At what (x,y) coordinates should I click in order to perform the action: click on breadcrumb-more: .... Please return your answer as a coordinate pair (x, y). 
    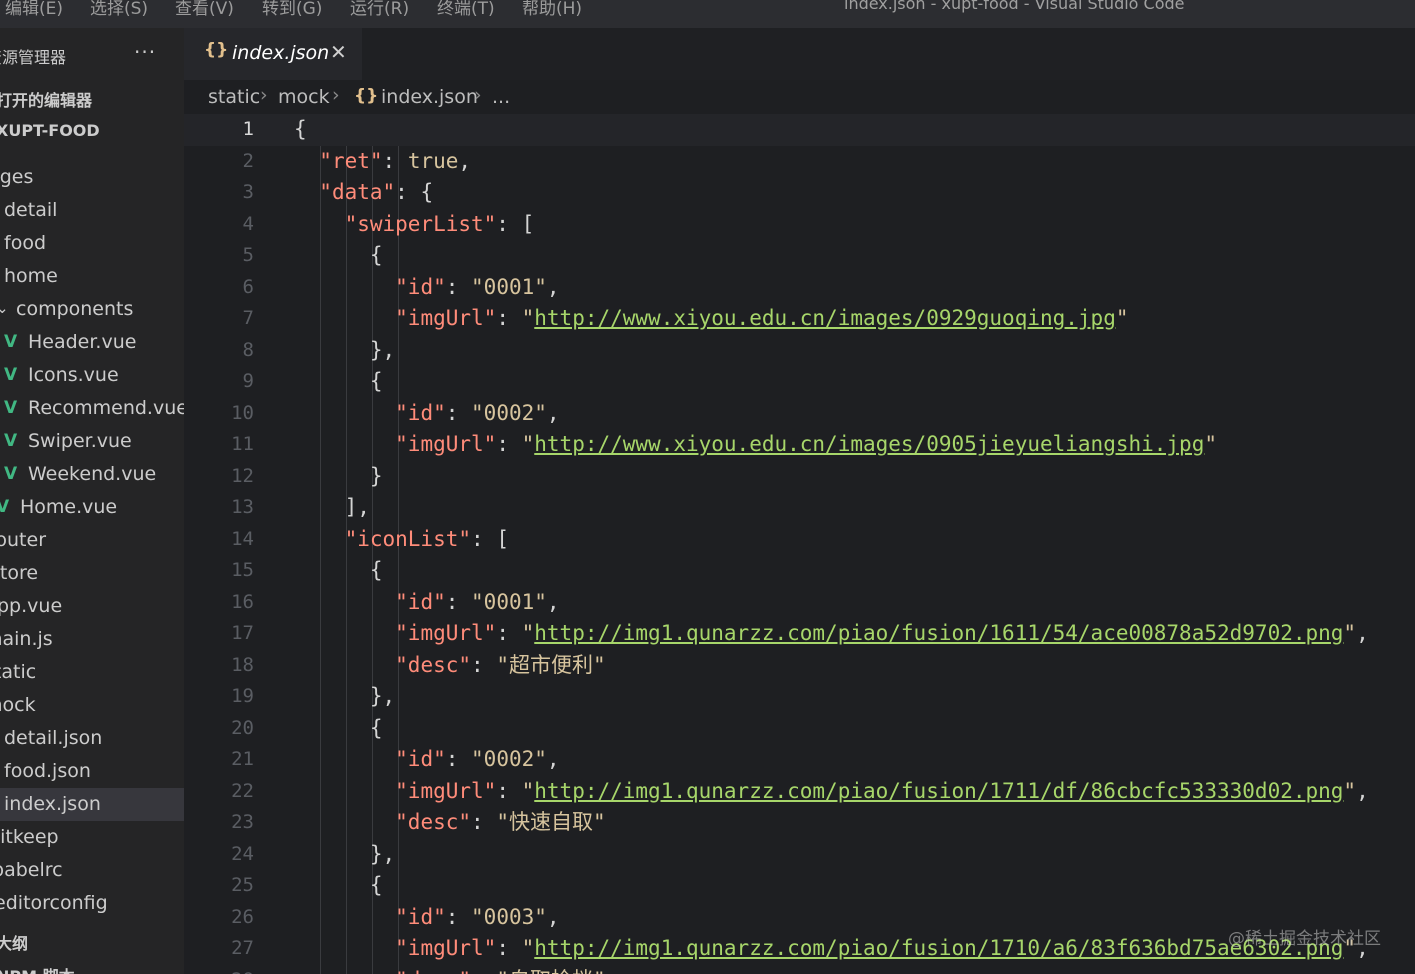
    Looking at the image, I should click on (501, 97).